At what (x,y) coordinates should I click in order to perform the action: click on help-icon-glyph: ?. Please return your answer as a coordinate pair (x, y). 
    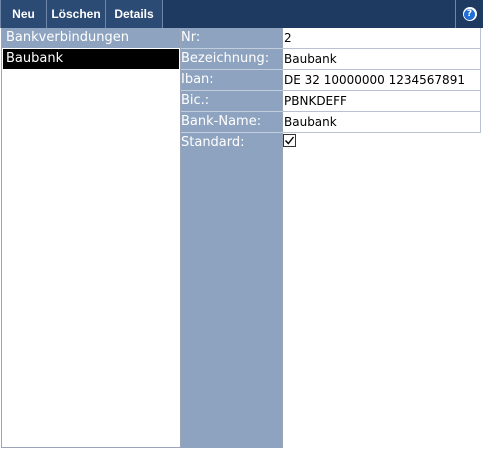
    Looking at the image, I should click on (469, 14).